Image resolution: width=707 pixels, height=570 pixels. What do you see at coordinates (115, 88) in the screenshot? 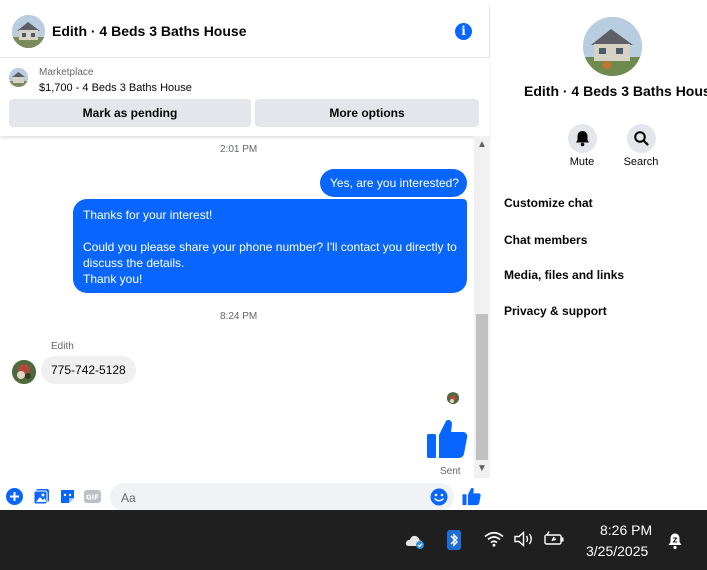
I see `listing-title: $1,700 - 4 Beds 3 Baths House` at bounding box center [115, 88].